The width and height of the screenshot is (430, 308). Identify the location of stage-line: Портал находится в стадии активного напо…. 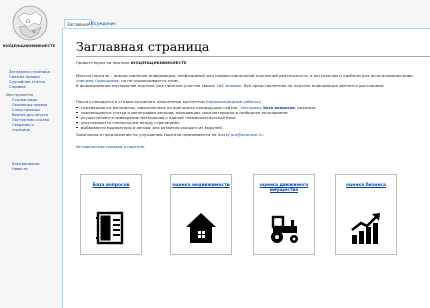
(168, 101).